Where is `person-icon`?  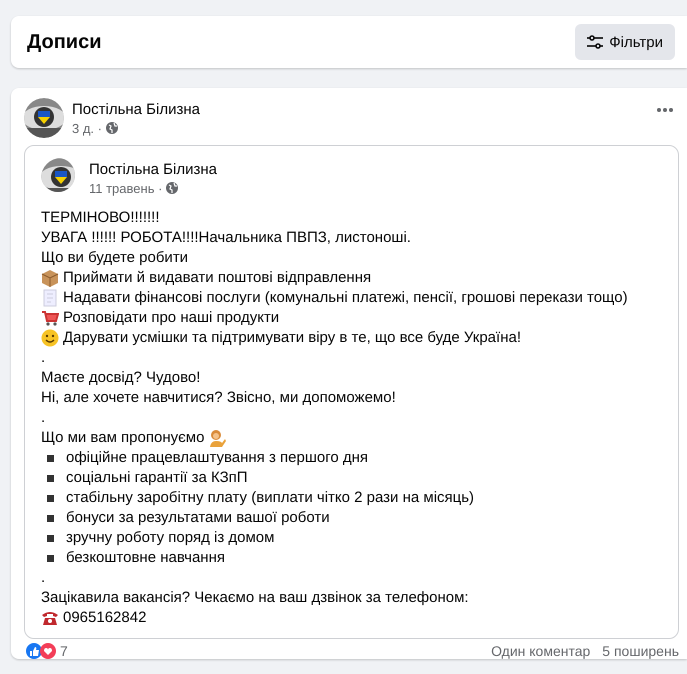 person-icon is located at coordinates (217, 438).